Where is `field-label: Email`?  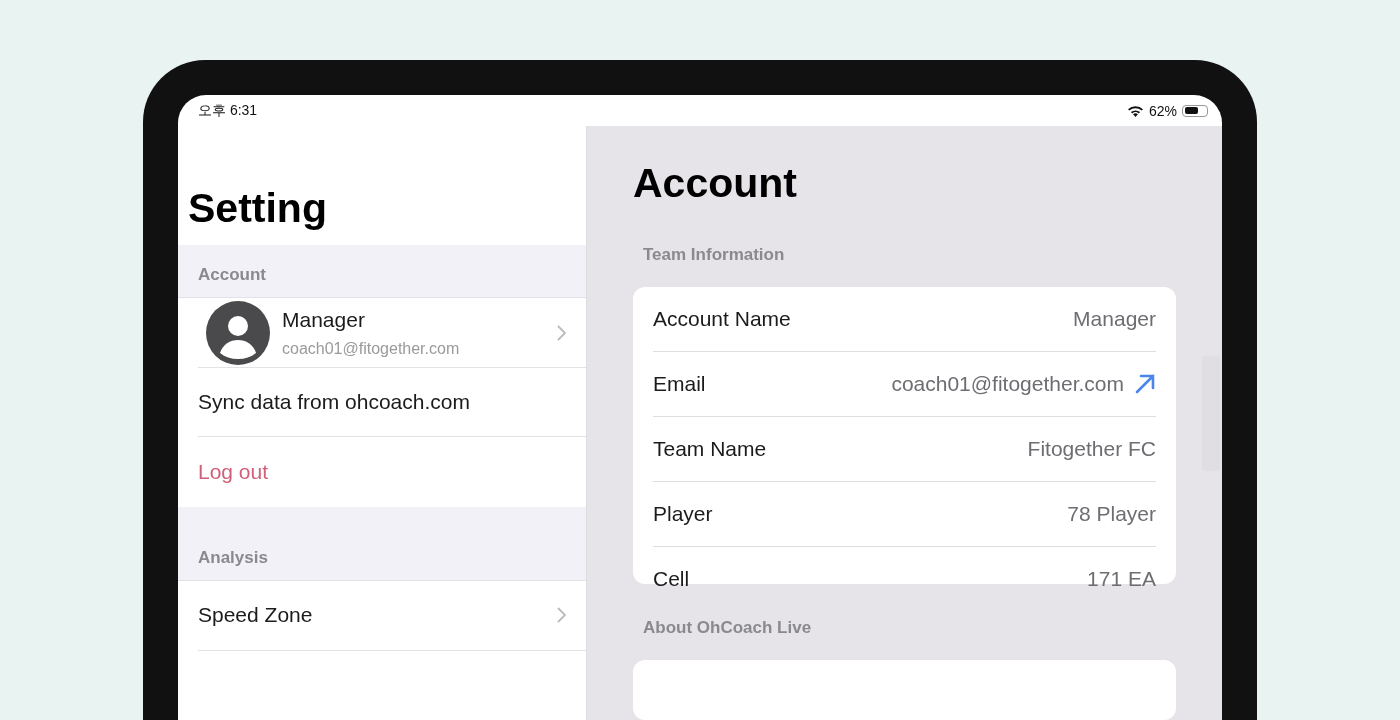 field-label: Email is located at coordinates (679, 383).